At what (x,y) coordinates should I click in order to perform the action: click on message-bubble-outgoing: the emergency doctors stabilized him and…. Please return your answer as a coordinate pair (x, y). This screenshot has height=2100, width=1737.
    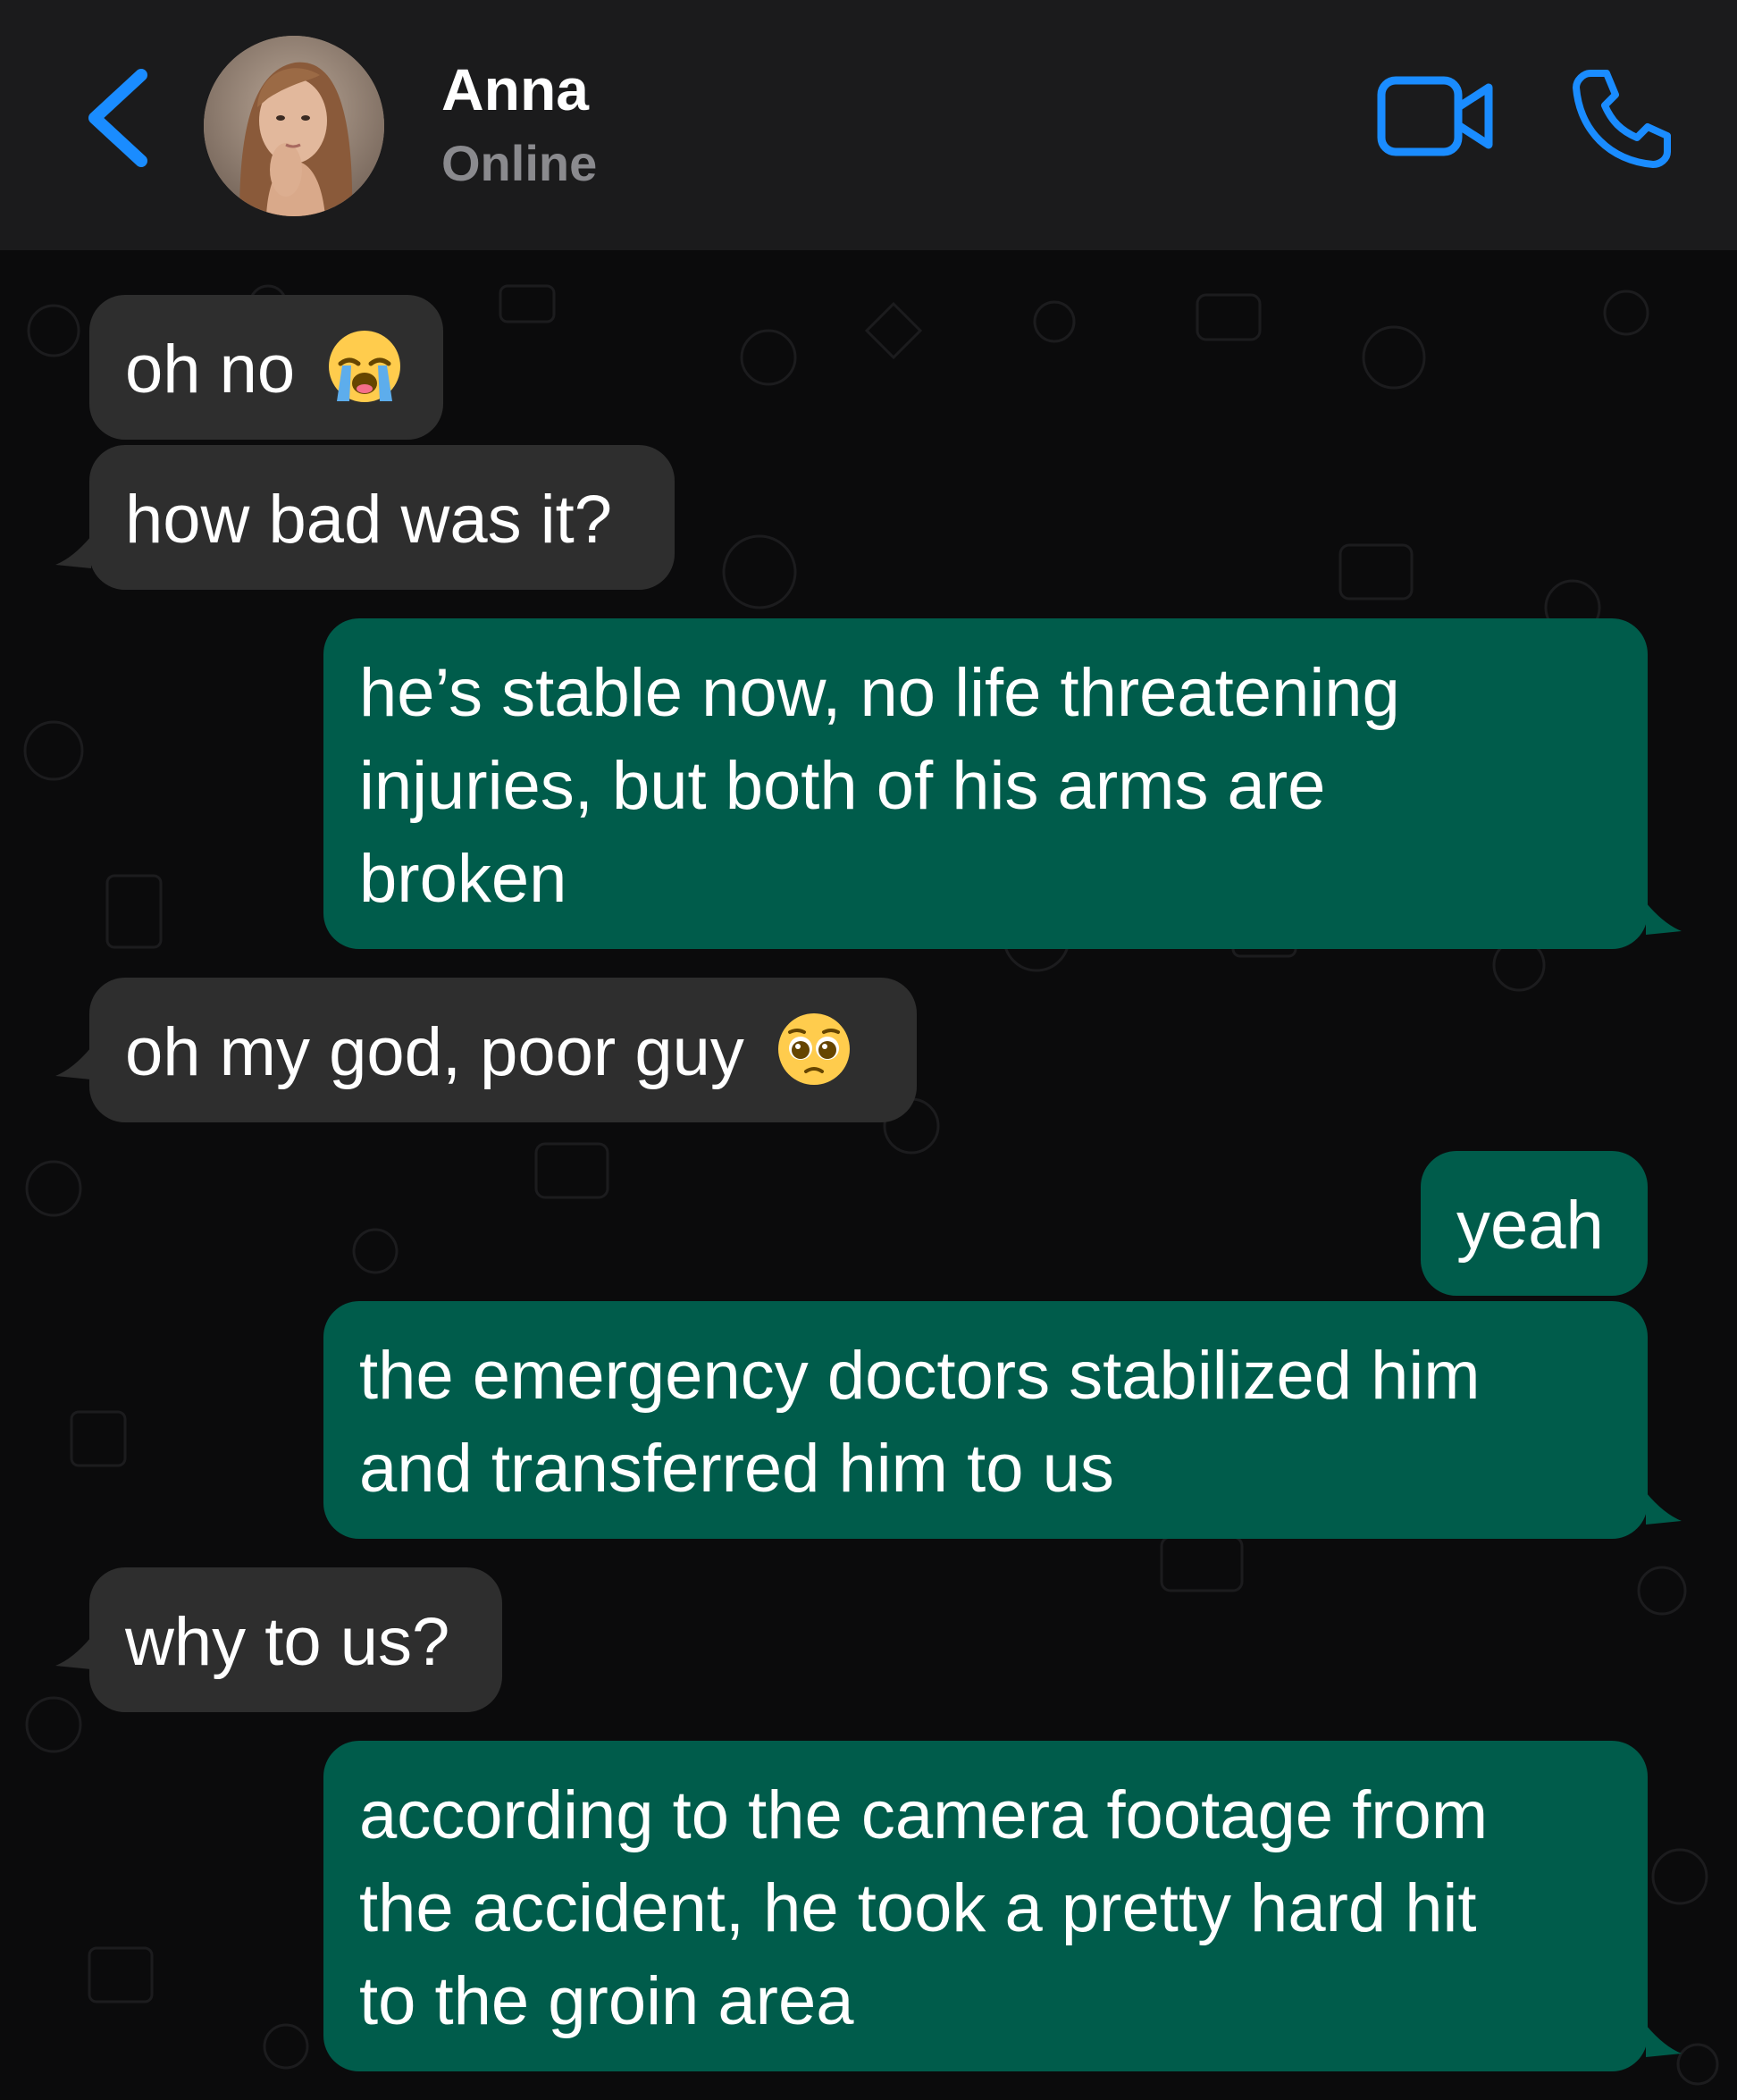
    Looking at the image, I should click on (985, 1420).